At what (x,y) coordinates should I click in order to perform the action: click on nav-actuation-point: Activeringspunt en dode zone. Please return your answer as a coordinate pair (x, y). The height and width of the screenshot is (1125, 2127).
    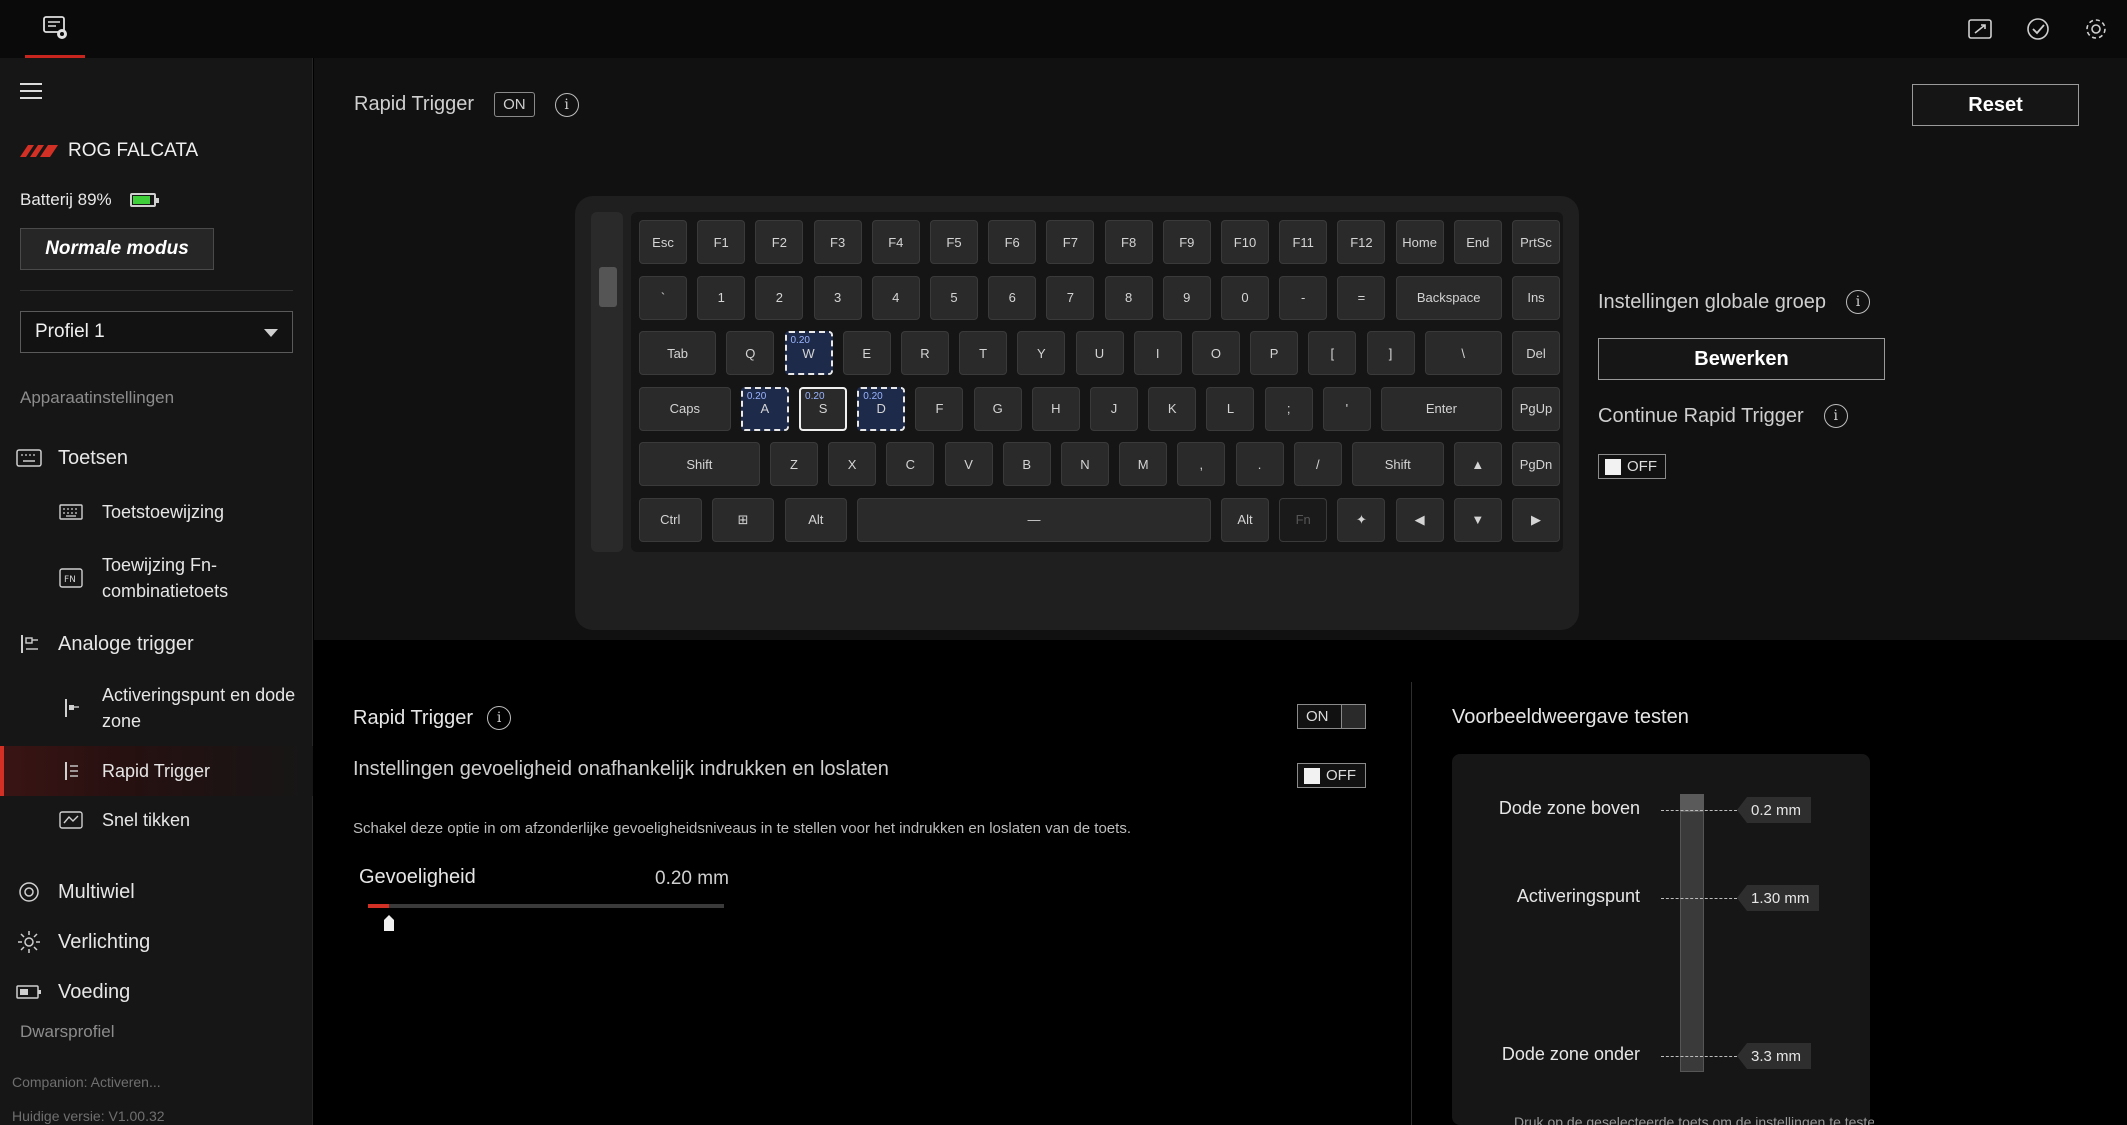
    Looking at the image, I should click on (156, 708).